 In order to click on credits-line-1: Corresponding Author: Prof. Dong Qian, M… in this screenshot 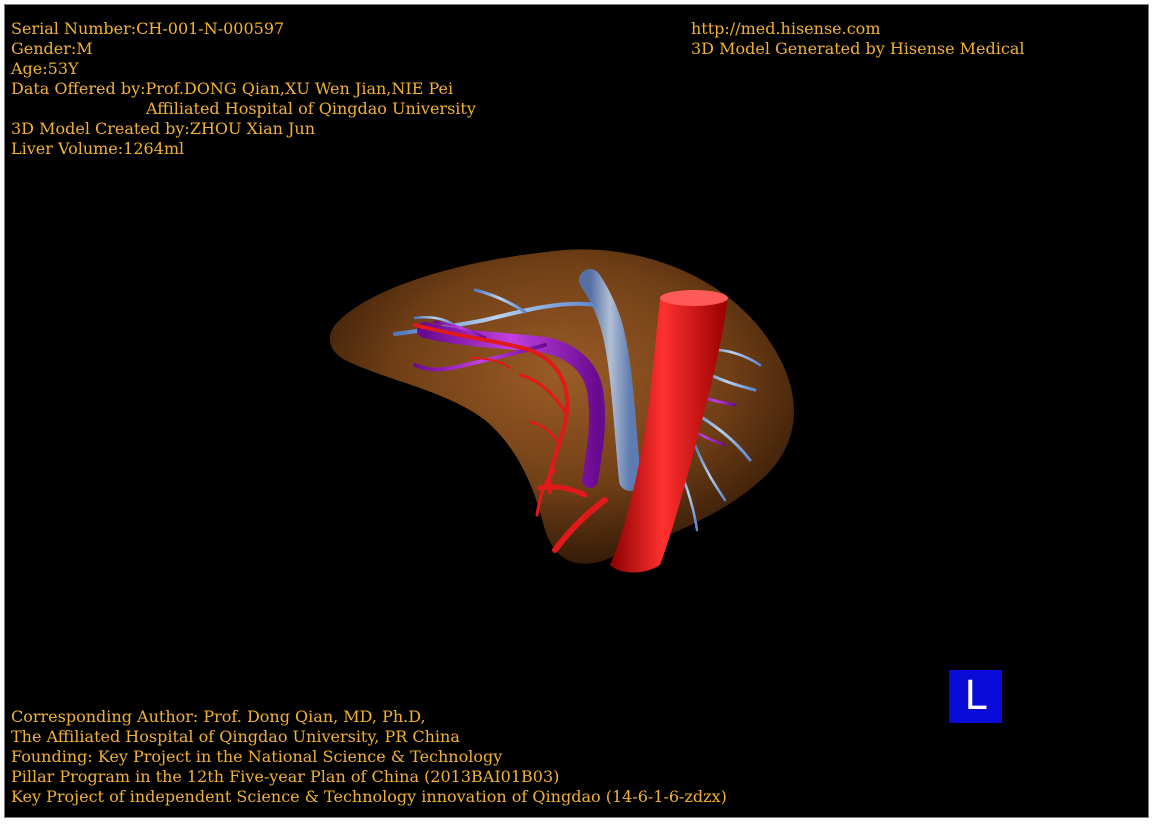, I will do `click(218, 716)`.